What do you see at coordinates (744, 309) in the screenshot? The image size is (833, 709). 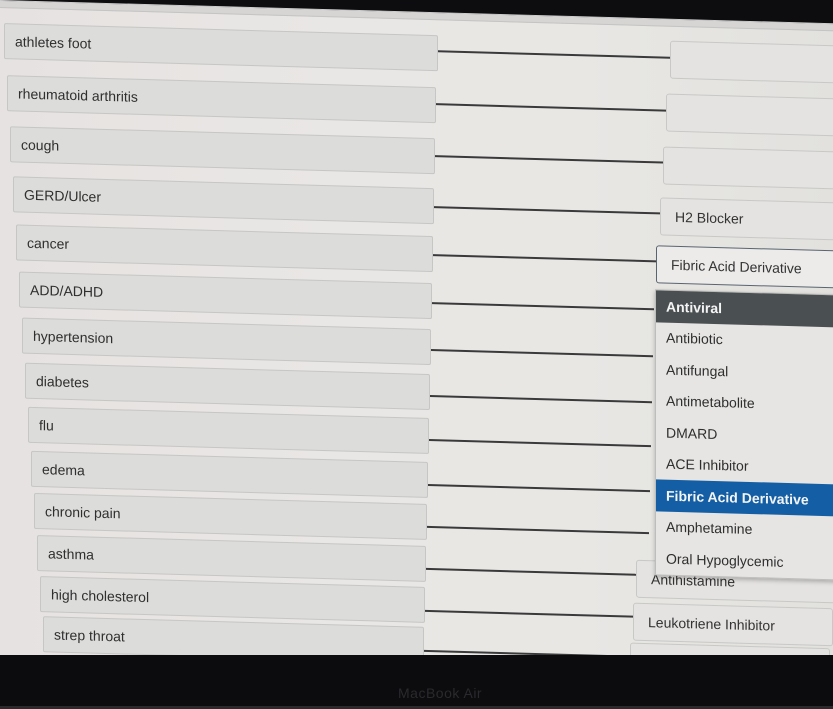 I see `dropdown-option: Antiviral` at bounding box center [744, 309].